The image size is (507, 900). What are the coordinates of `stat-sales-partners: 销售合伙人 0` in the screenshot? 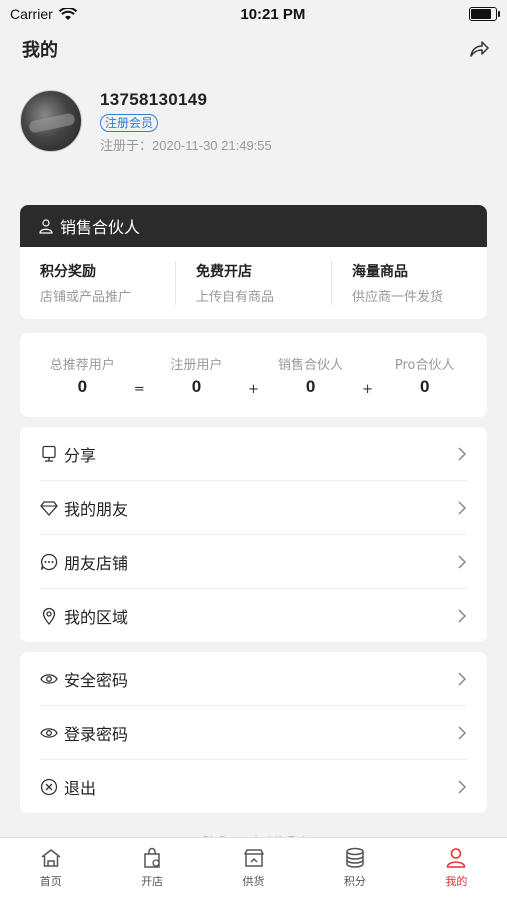 It's located at (311, 375).